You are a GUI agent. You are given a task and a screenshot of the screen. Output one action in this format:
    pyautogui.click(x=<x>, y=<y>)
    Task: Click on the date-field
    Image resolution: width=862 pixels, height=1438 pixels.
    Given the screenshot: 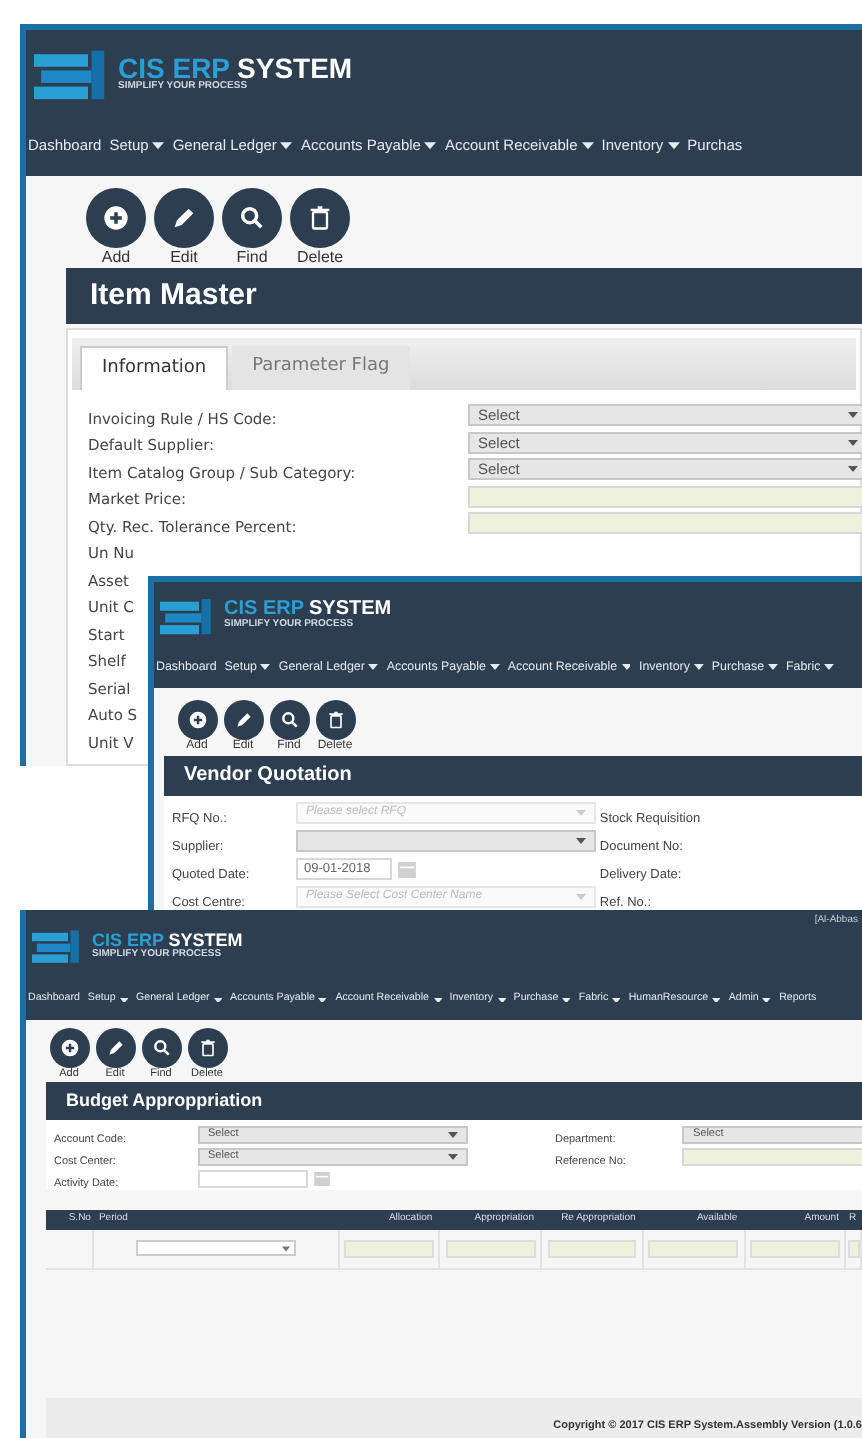 What is the action you would take?
    pyautogui.click(x=253, y=1178)
    